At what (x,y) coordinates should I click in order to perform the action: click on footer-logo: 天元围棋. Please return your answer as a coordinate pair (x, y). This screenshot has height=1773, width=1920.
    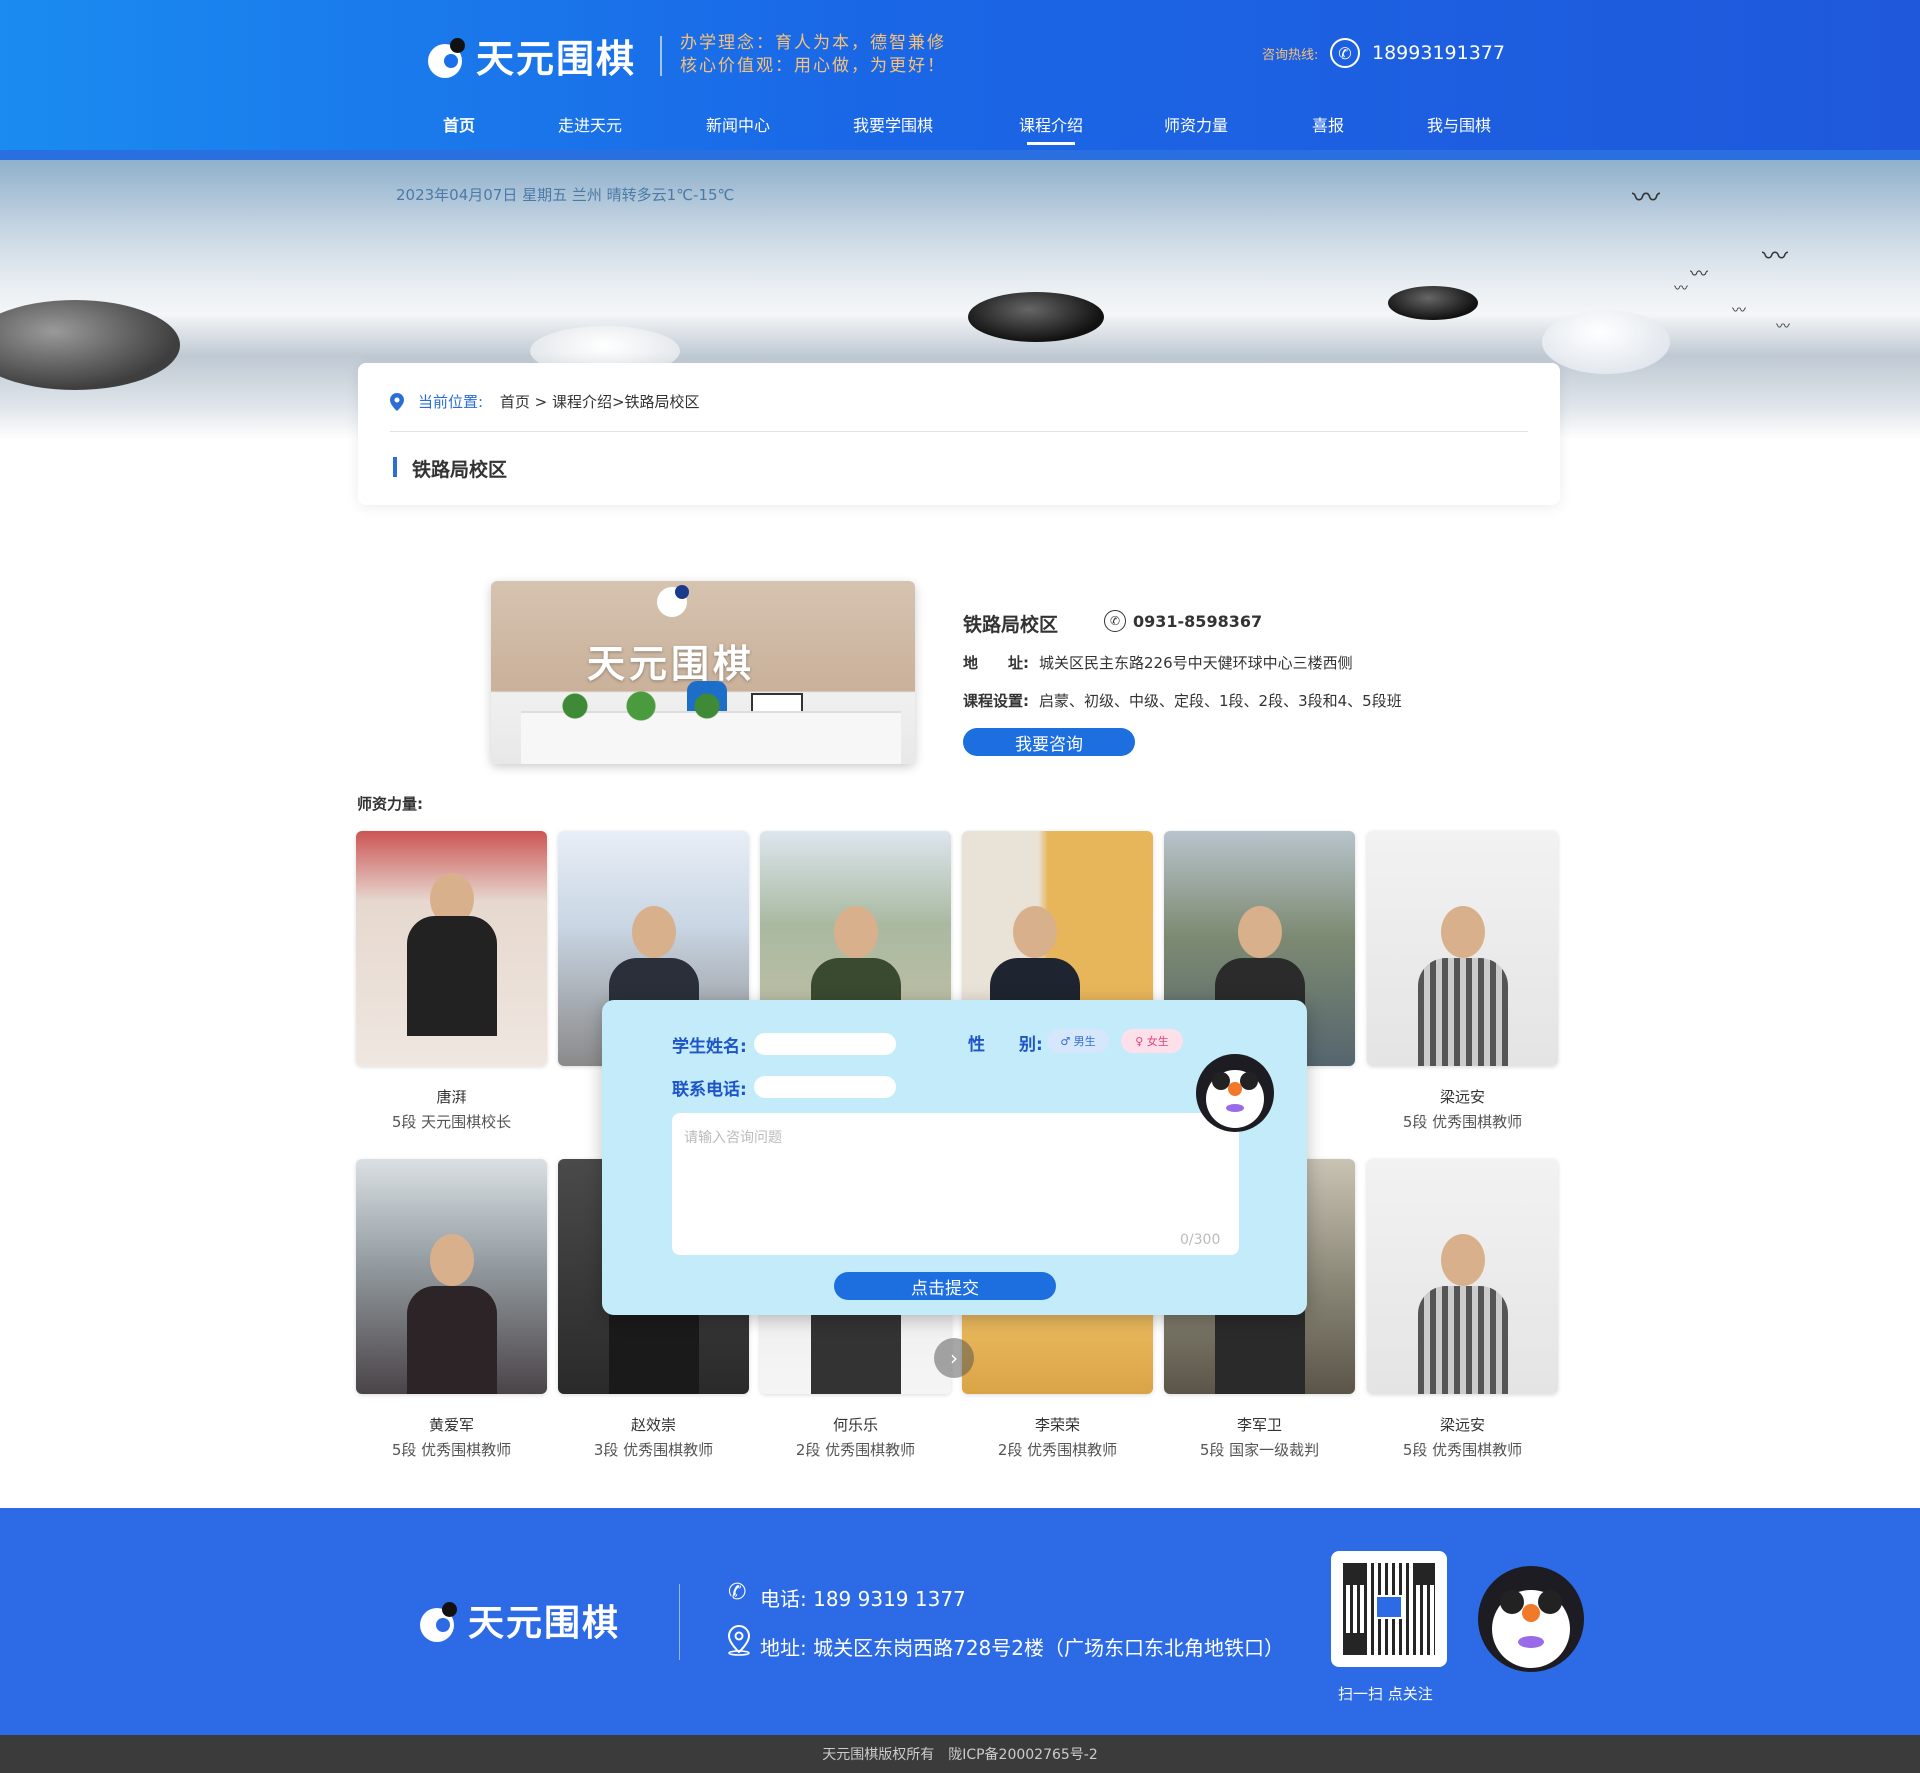
    Looking at the image, I should click on (520, 1620).